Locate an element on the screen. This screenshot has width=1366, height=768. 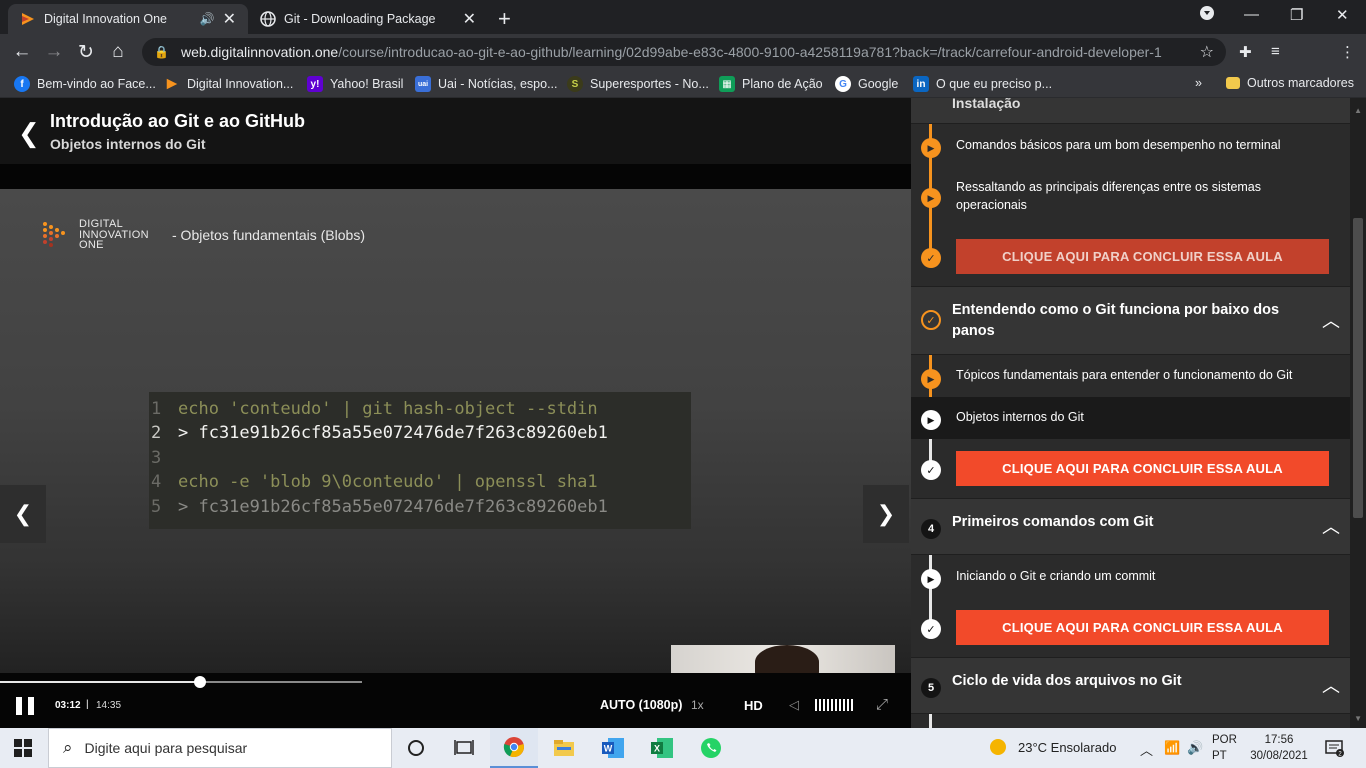
lesson-item-current: ▶ Objetos internos do Git is located at coordinates (1130, 418).